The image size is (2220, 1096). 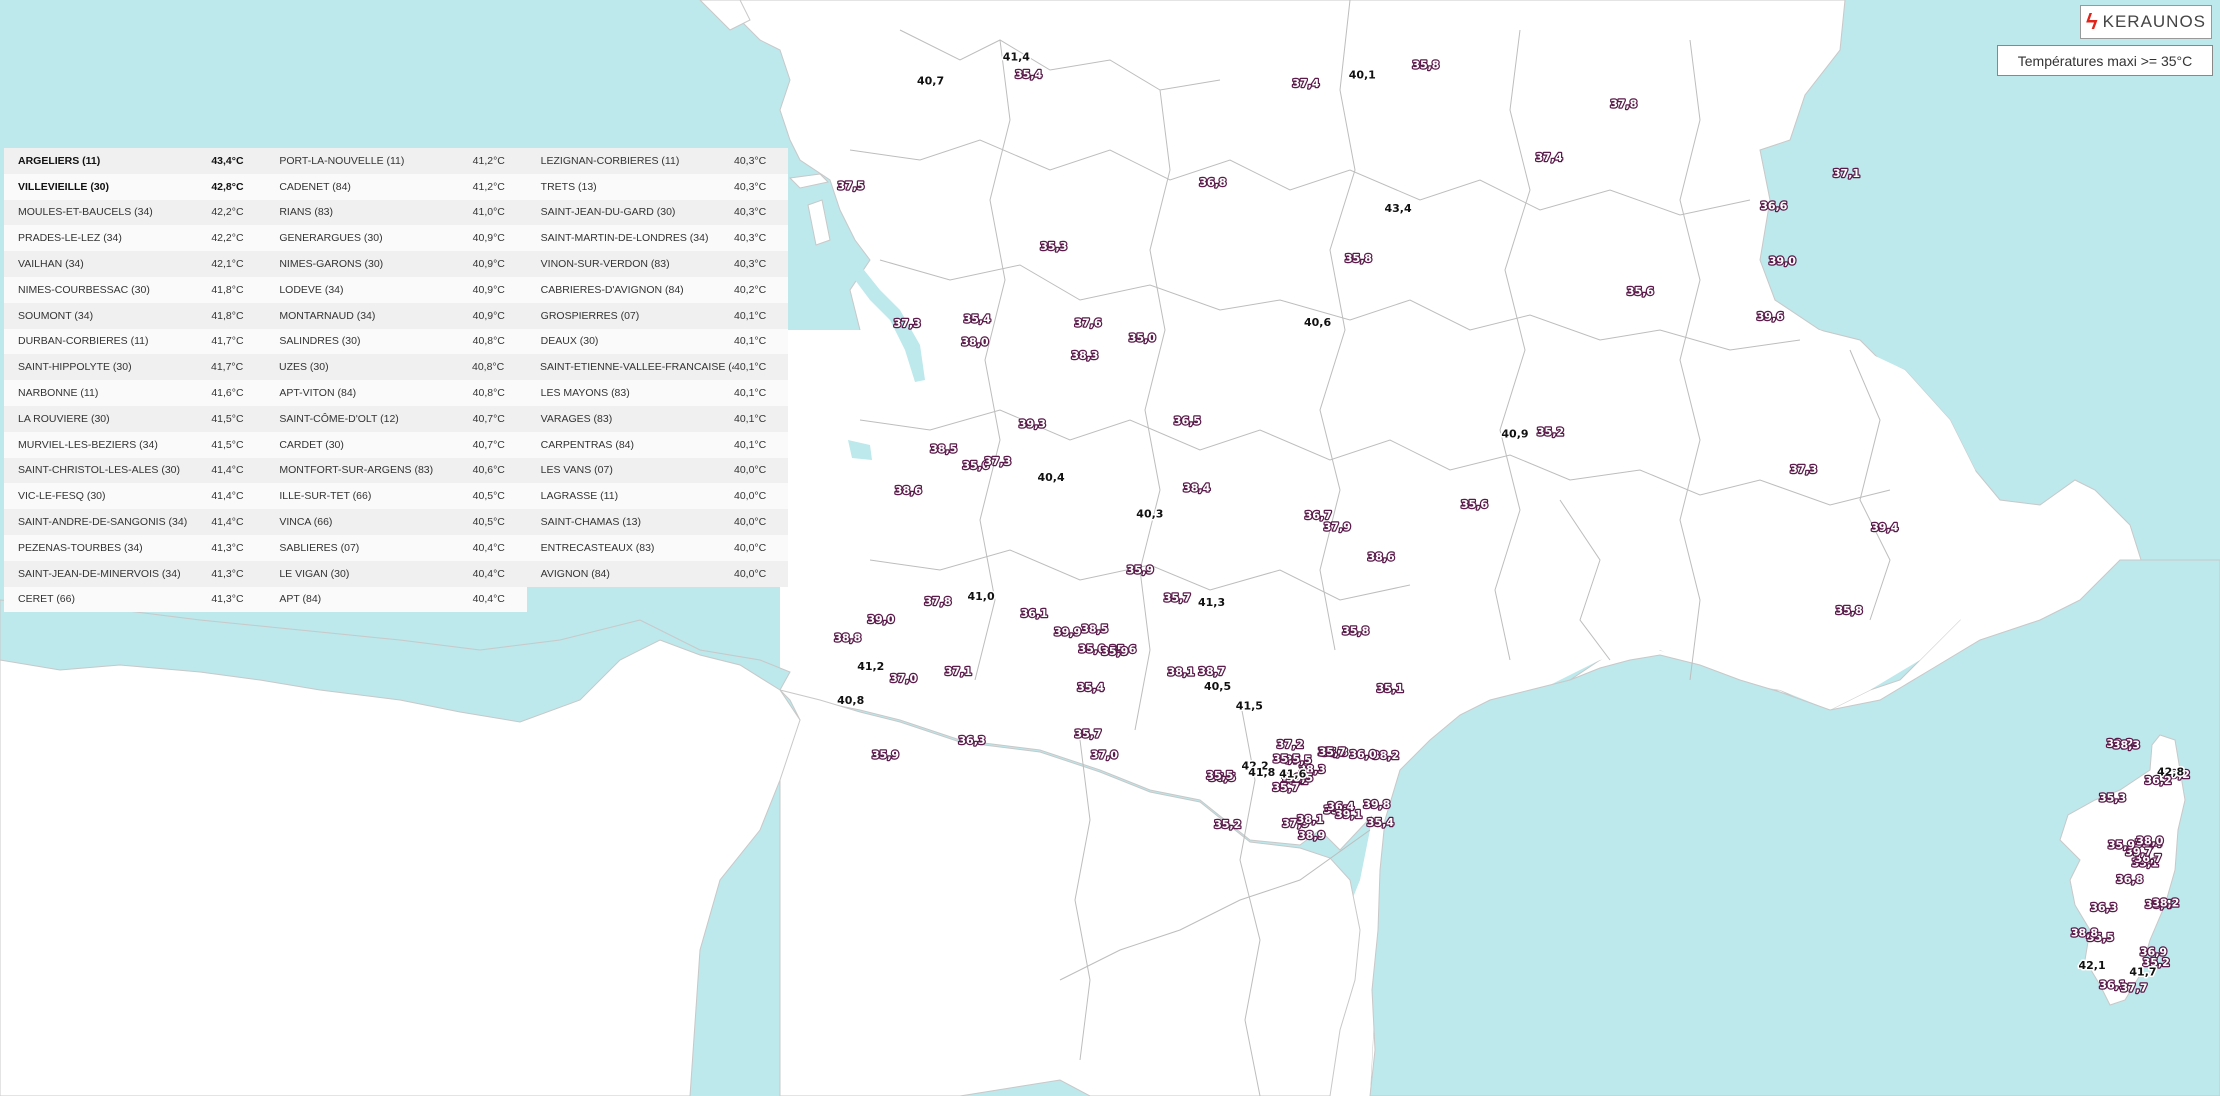 What do you see at coordinates (1362, 75) in the screenshot?
I see `temperature-label: 40,1` at bounding box center [1362, 75].